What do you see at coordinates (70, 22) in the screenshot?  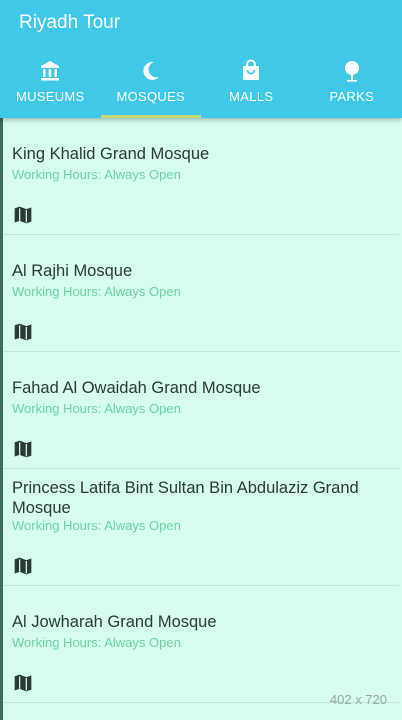 I see `app-title: Riyadh Tour` at bounding box center [70, 22].